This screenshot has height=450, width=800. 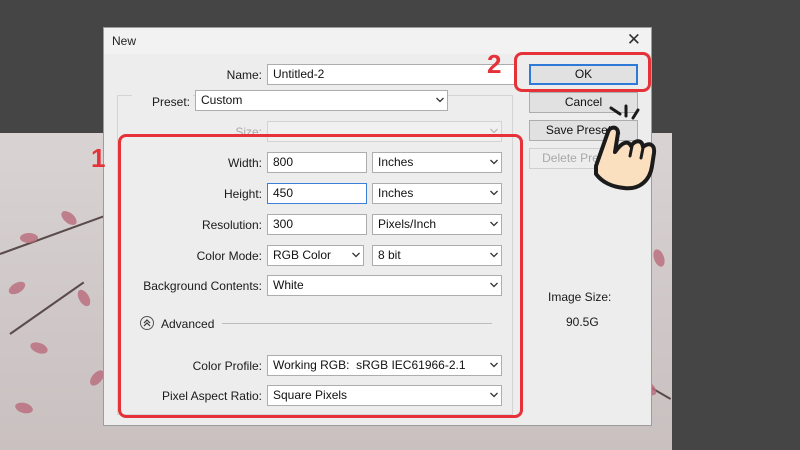 What do you see at coordinates (628, 149) in the screenshot?
I see `pointing-hand-icon` at bounding box center [628, 149].